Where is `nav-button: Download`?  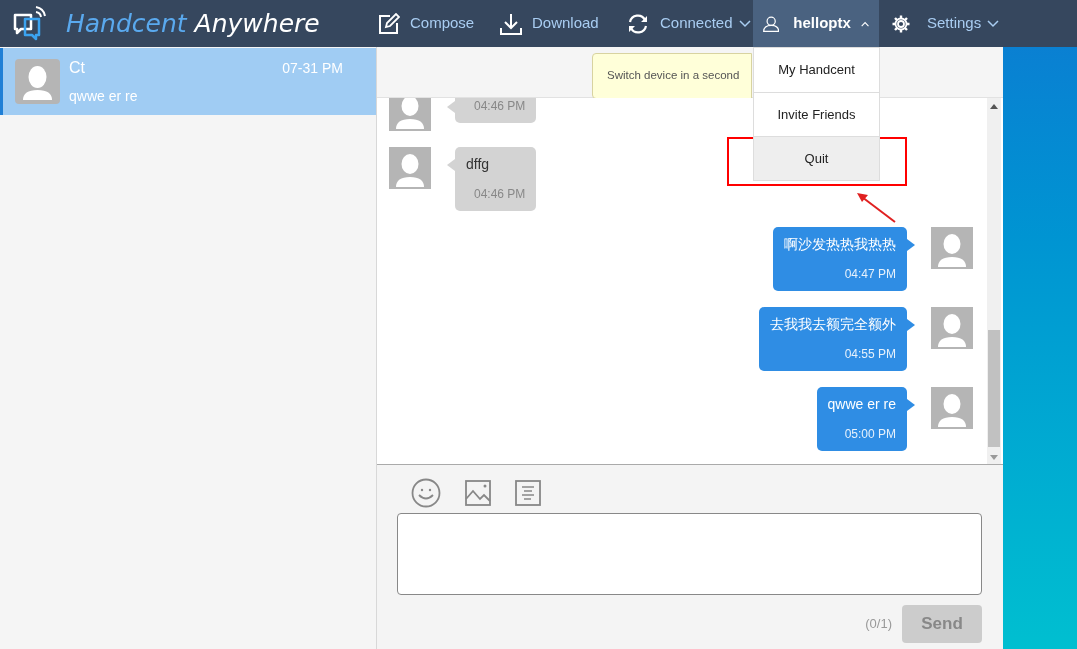 nav-button: Download is located at coordinates (563, 23).